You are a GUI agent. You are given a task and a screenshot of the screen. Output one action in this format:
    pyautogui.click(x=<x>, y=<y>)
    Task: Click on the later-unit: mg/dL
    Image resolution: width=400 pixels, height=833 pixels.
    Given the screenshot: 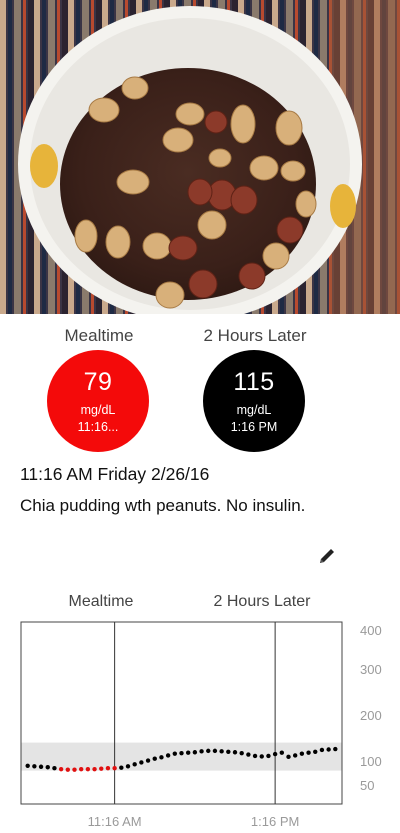 What is the action you would take?
    pyautogui.click(x=254, y=410)
    